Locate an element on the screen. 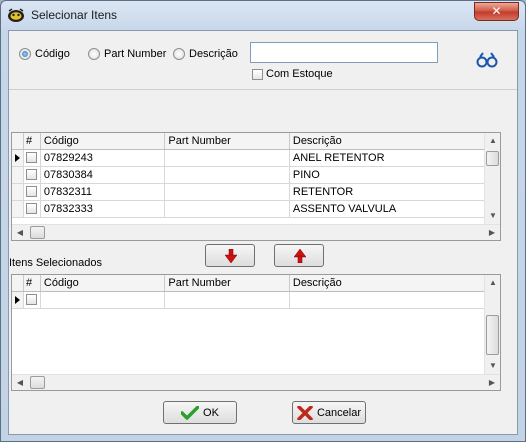 The height and width of the screenshot is (442, 526). checkmark-icon is located at coordinates (190, 412).